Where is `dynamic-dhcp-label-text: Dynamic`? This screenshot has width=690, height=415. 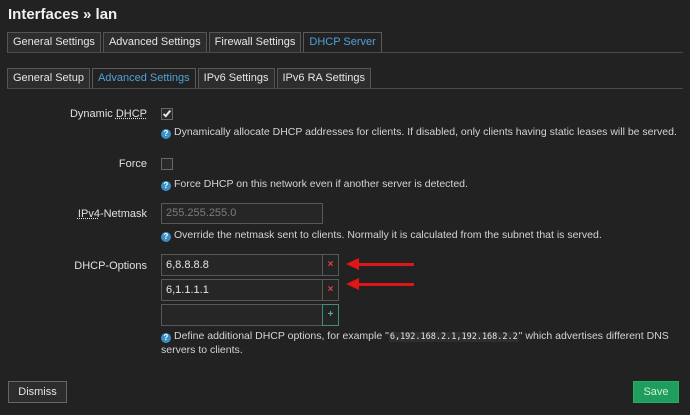 dynamic-dhcp-label-text: Dynamic is located at coordinates (92, 114).